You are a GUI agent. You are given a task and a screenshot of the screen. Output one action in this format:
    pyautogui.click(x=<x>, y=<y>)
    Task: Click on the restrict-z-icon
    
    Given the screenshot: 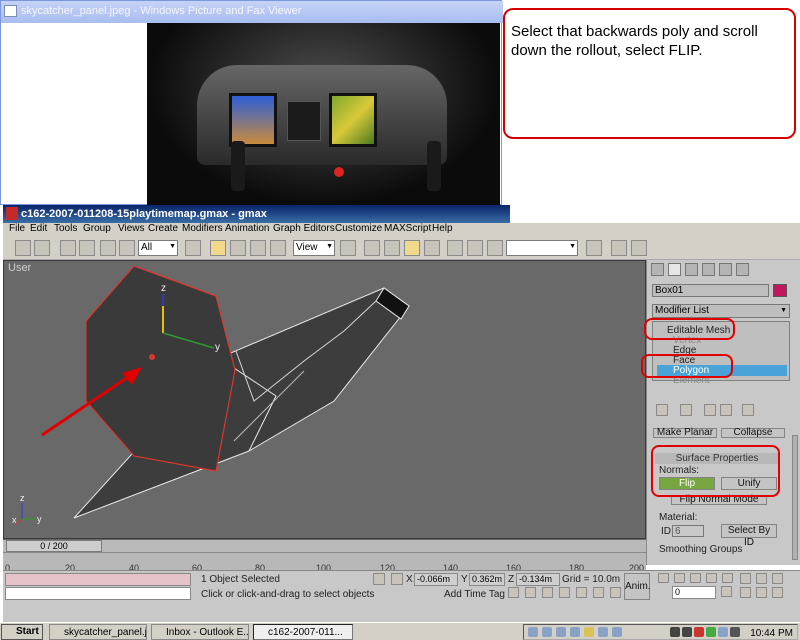 What is the action you would take?
    pyautogui.click(x=412, y=248)
    